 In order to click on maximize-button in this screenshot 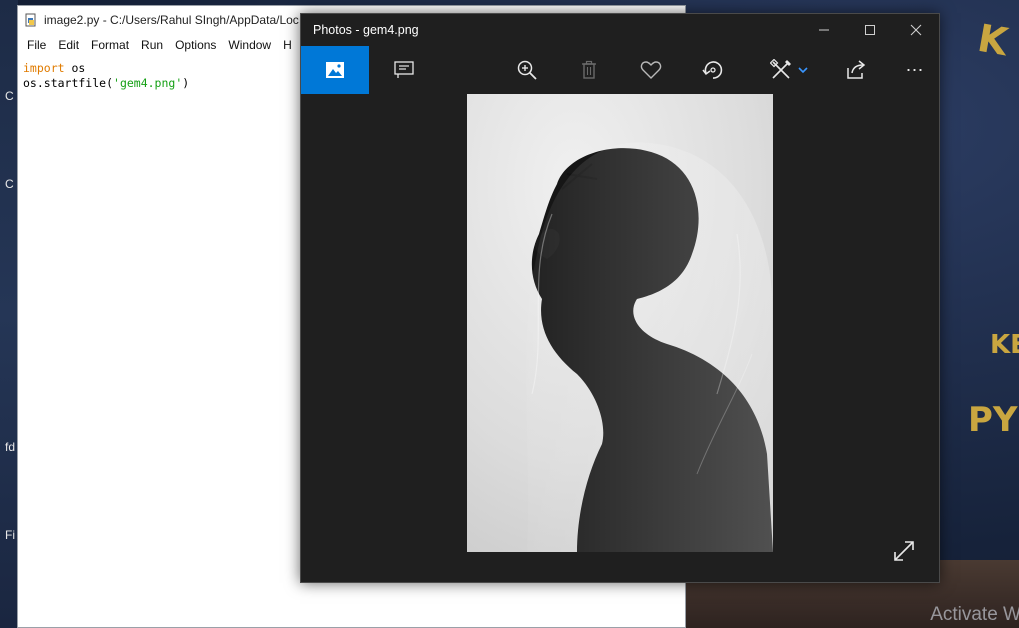, I will do `click(870, 30)`.